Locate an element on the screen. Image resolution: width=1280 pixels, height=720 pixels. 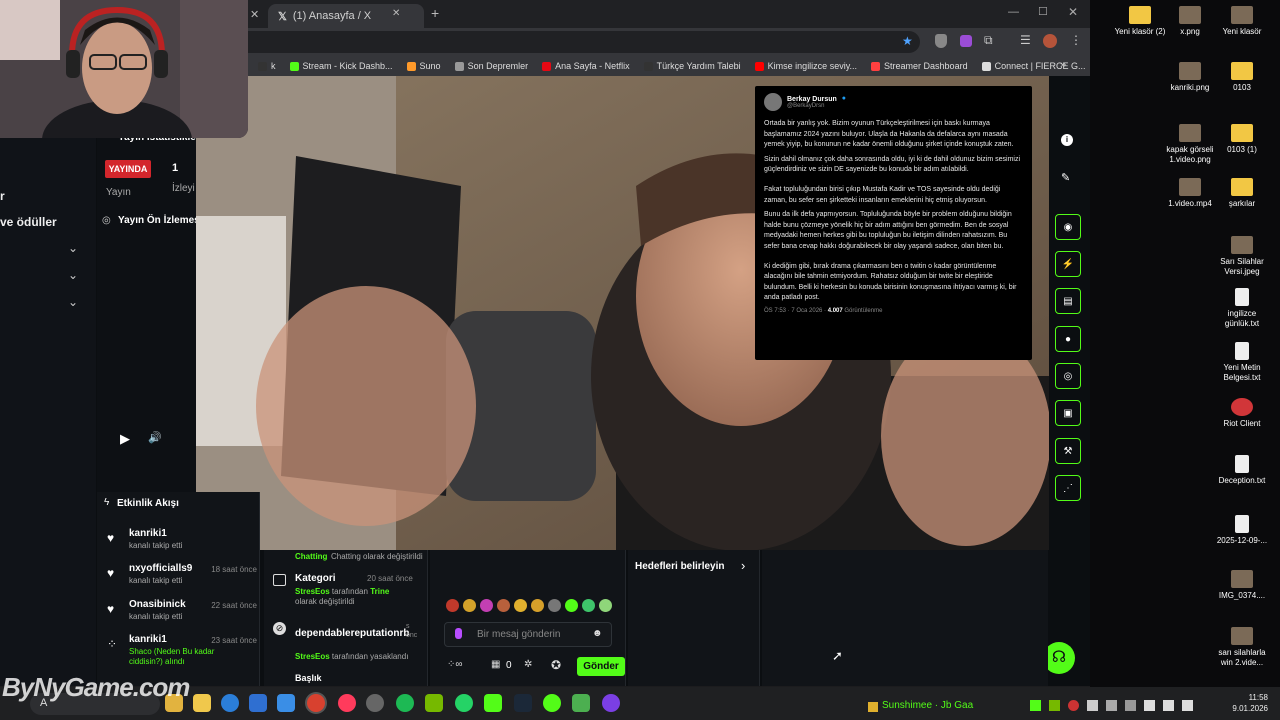
camera-icon: ◉ is located at coordinates (1068, 227).